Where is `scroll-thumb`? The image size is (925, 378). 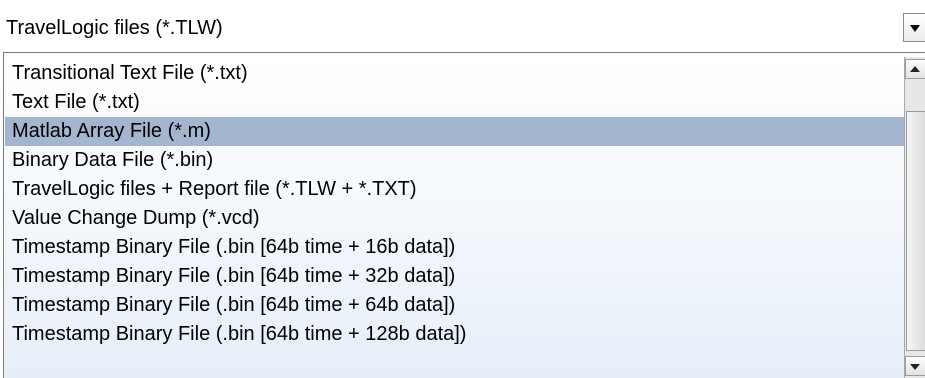 scroll-thumb is located at coordinates (915, 231).